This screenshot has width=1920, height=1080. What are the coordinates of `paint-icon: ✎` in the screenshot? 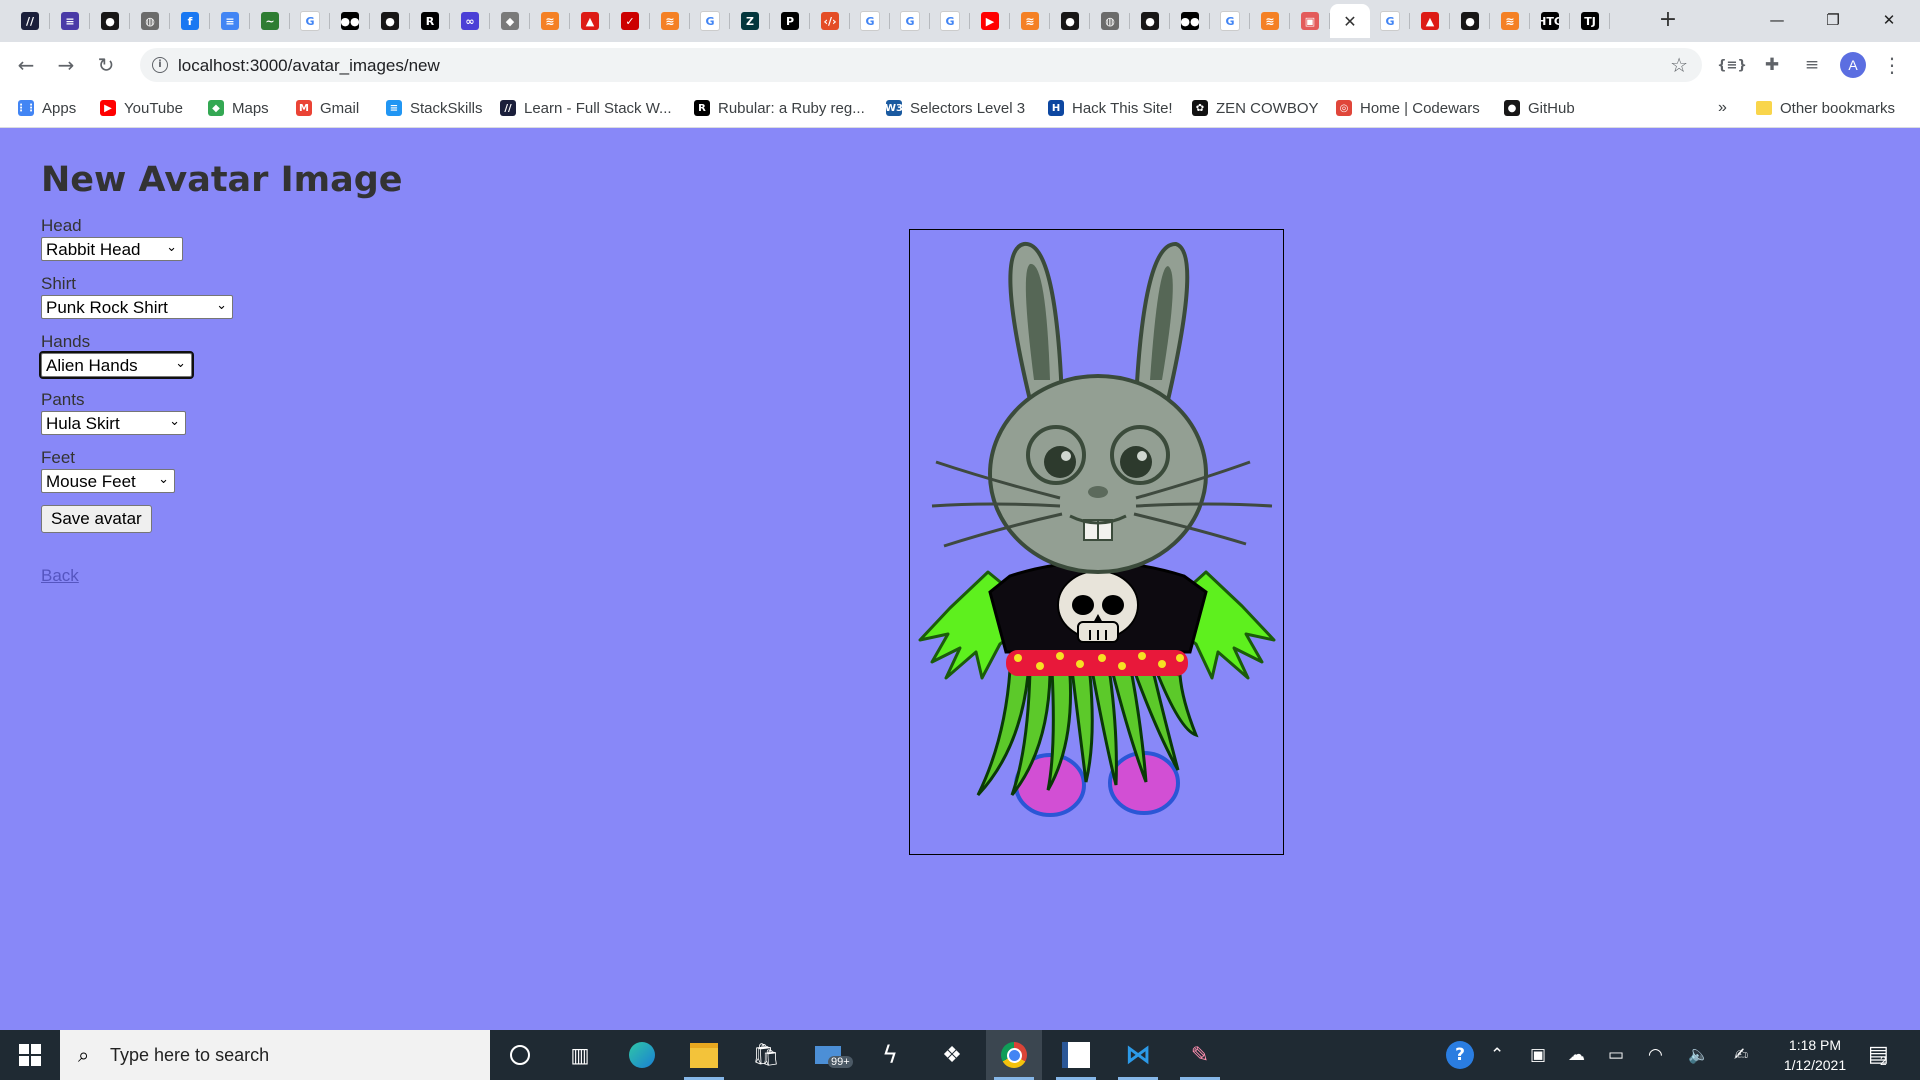 It's located at (1200, 1055).